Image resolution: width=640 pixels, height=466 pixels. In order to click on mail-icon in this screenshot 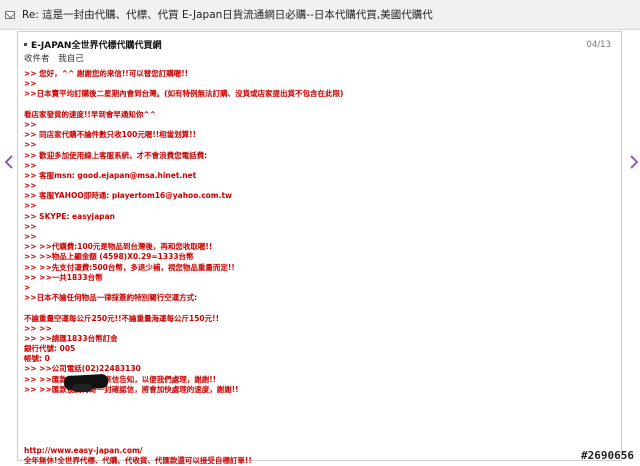, I will do `click(10, 14)`.